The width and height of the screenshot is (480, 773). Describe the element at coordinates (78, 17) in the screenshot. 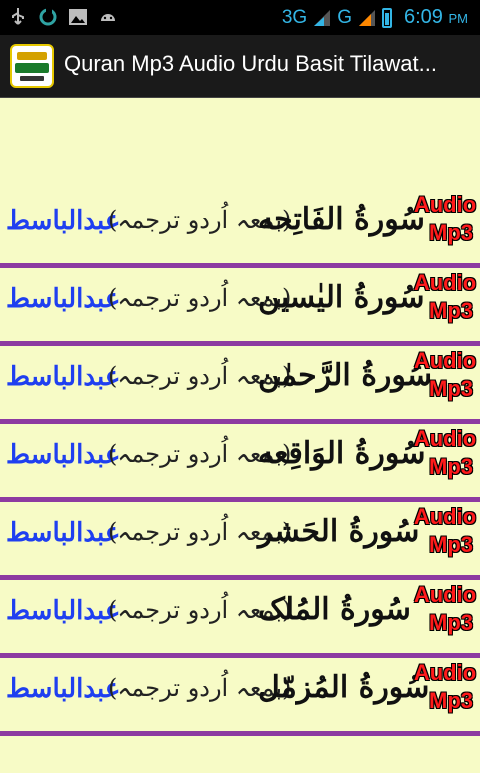

I see `image-icon` at that location.